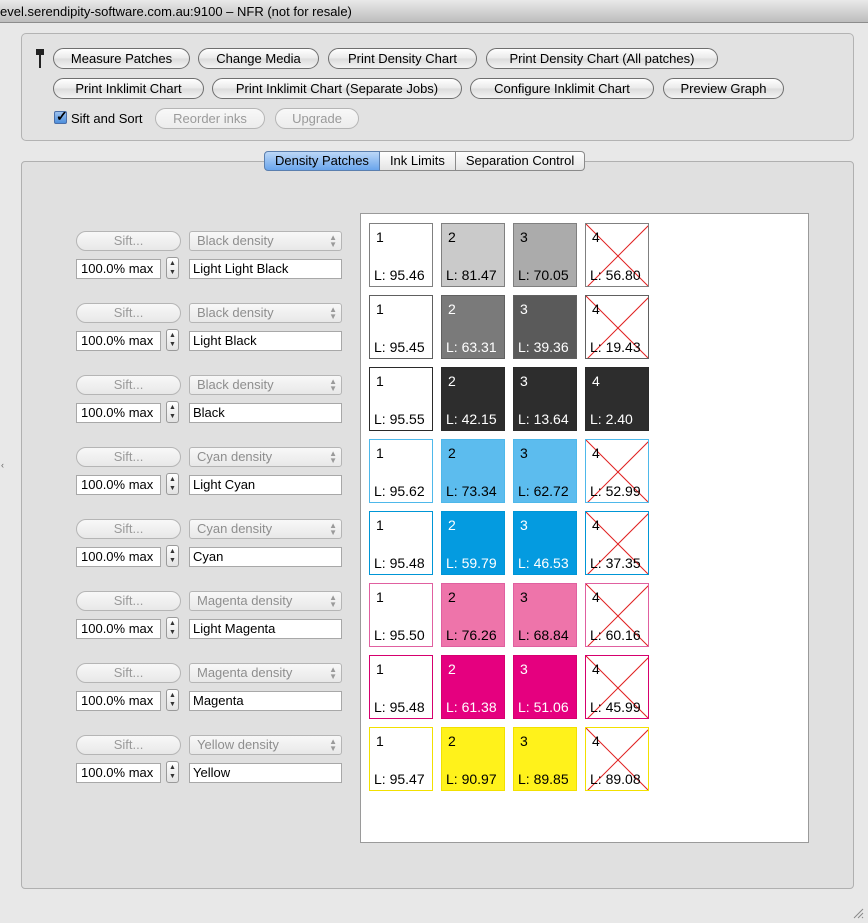  Describe the element at coordinates (401, 255) in the screenshot. I see `density-patch: 1 L: 95.46` at that location.